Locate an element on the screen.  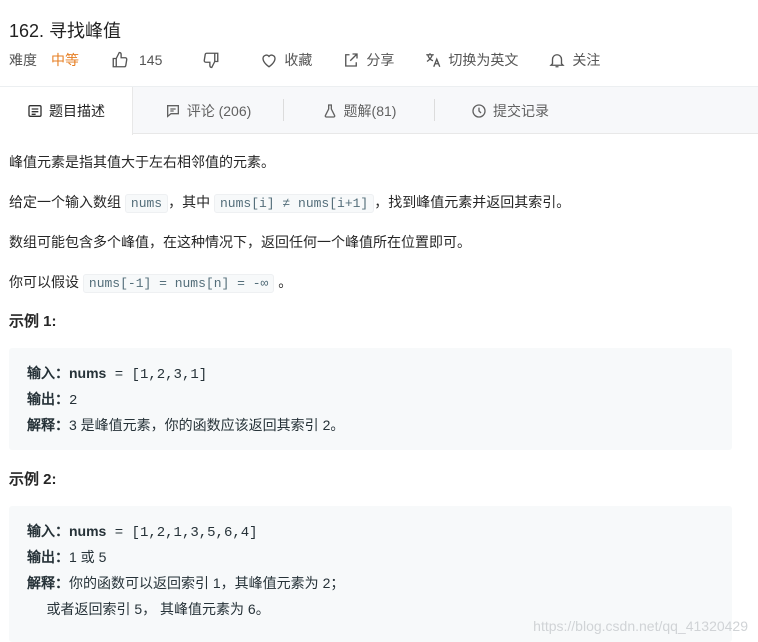
problem-header: 162. 寻找峰值 难度 中等 145 收藏 分享 切换为英文 关注 is located at coordinates (379, 43).